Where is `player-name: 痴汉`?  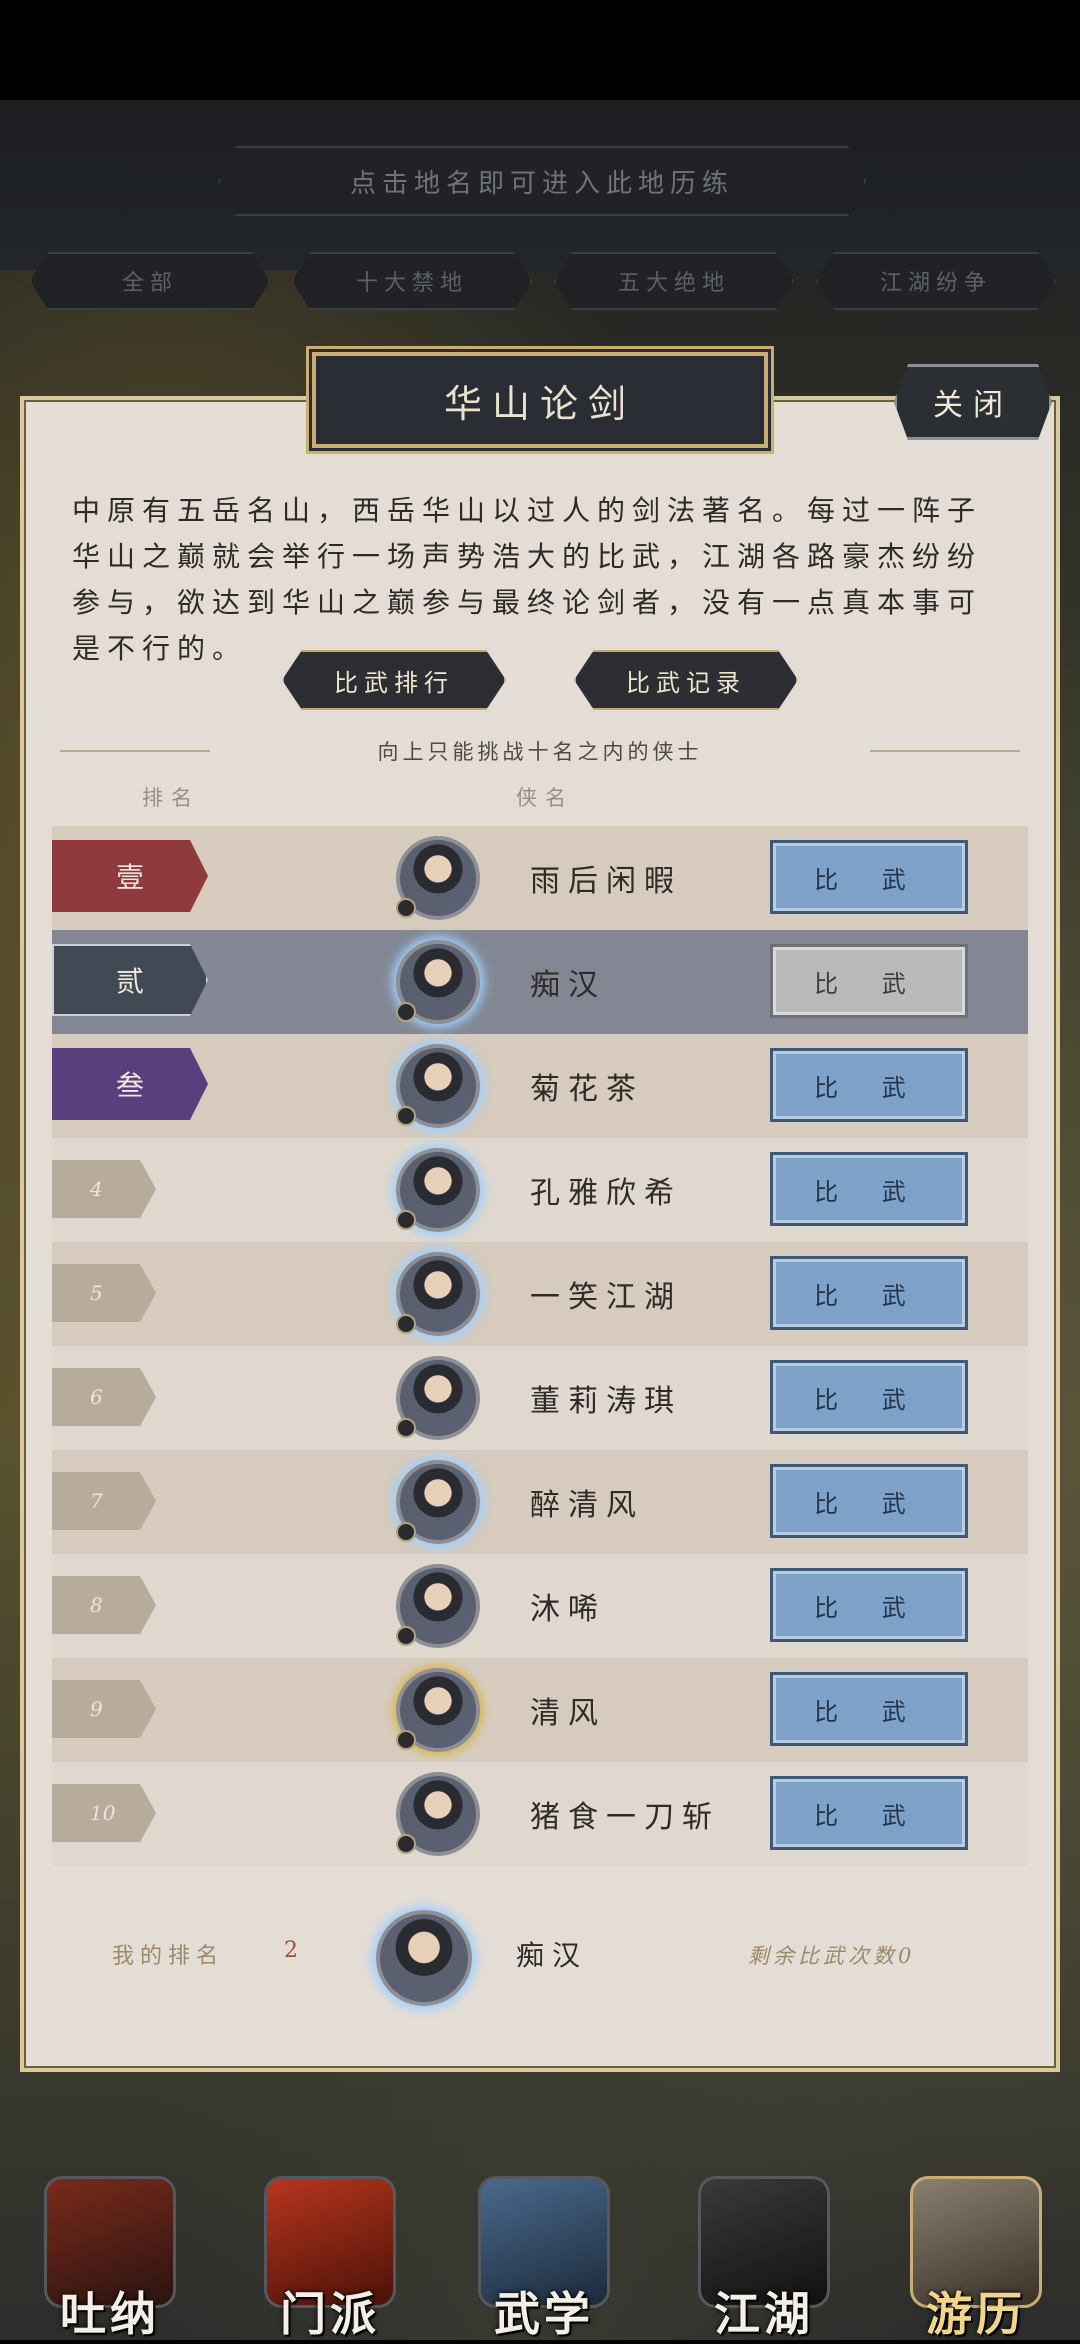
player-name: 痴汉 is located at coordinates (568, 985).